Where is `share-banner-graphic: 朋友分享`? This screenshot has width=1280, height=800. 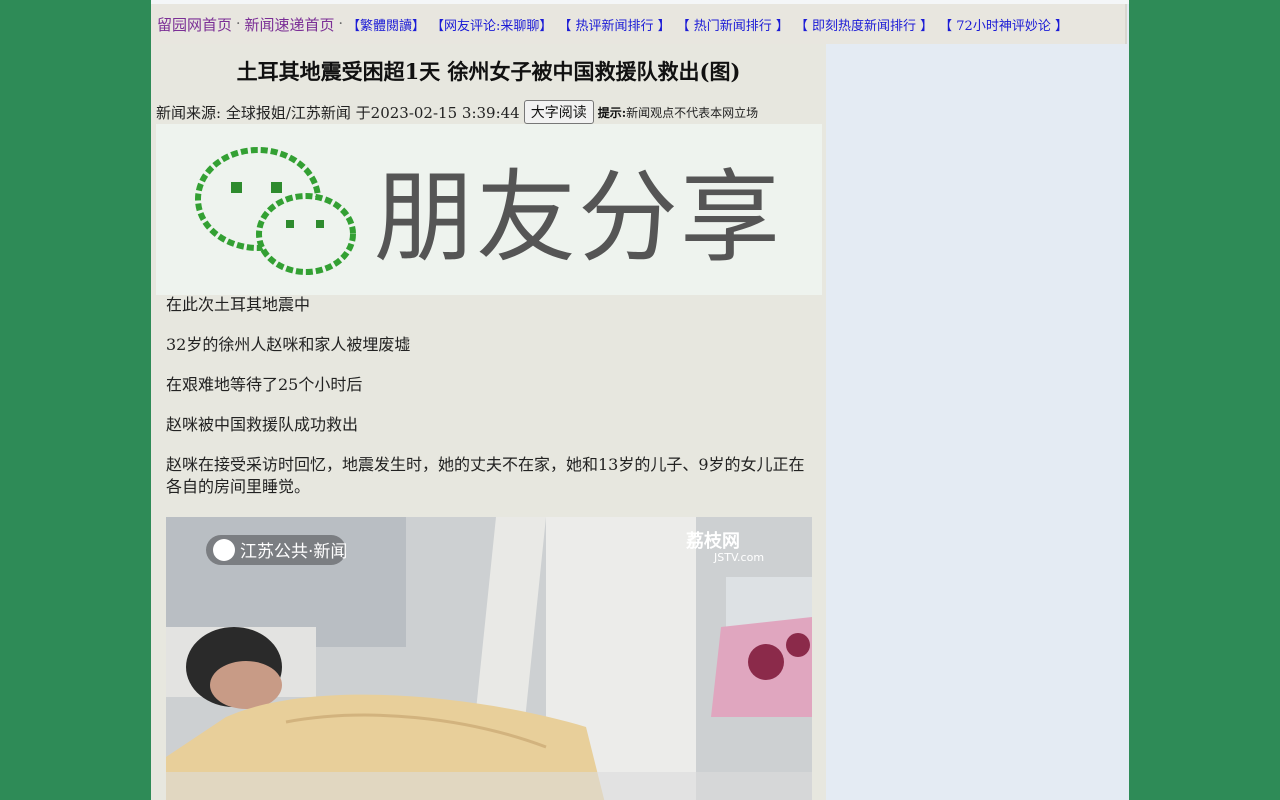
share-banner-graphic: 朋友分享 is located at coordinates (488, 211).